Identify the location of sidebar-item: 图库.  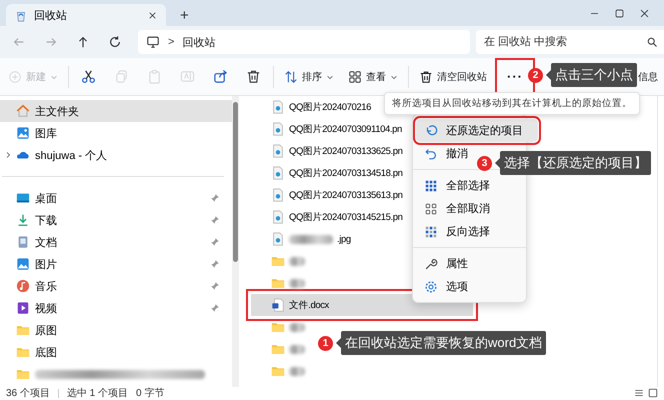
(116, 133).